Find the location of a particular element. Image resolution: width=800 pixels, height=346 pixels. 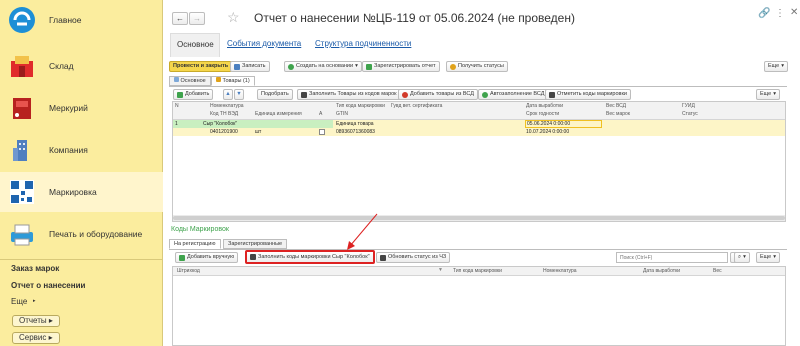

tab-main: Основное is located at coordinates (195, 45).